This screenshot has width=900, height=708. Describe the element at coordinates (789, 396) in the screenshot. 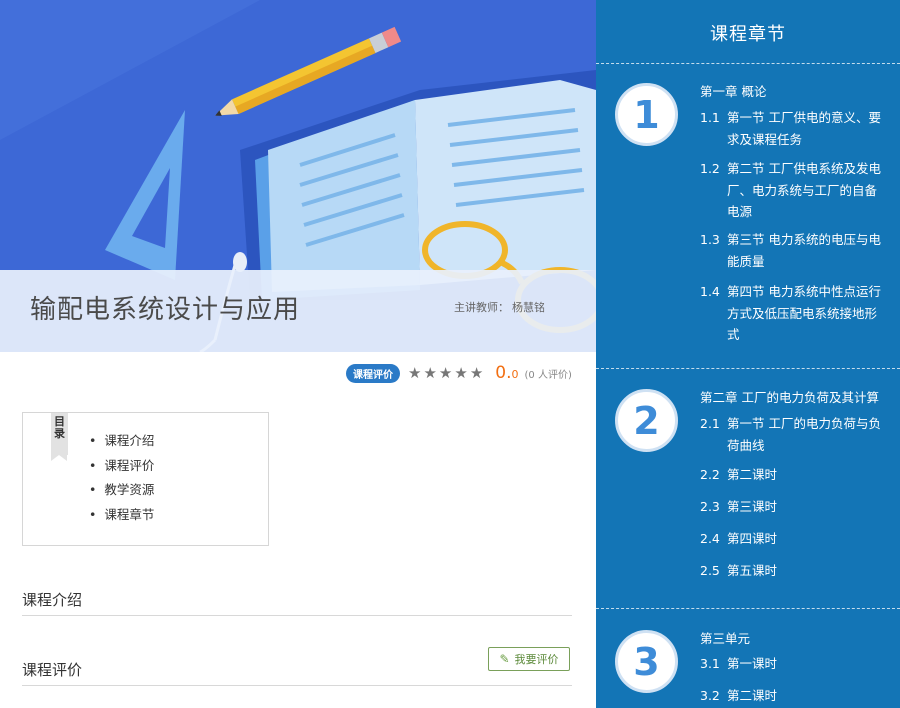

I see `chapter-title: 第二章 工厂的电力负荷及其计算` at that location.